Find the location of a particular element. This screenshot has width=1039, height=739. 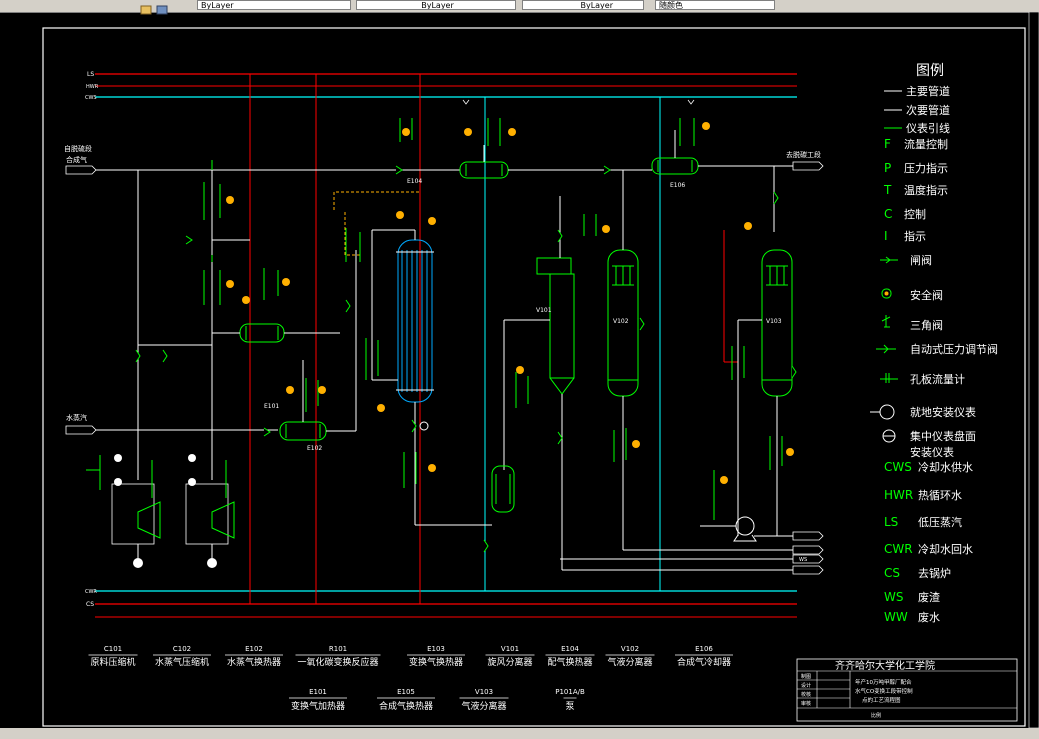

equipment-entry: C101 原料压缩机 is located at coordinates (113, 656).